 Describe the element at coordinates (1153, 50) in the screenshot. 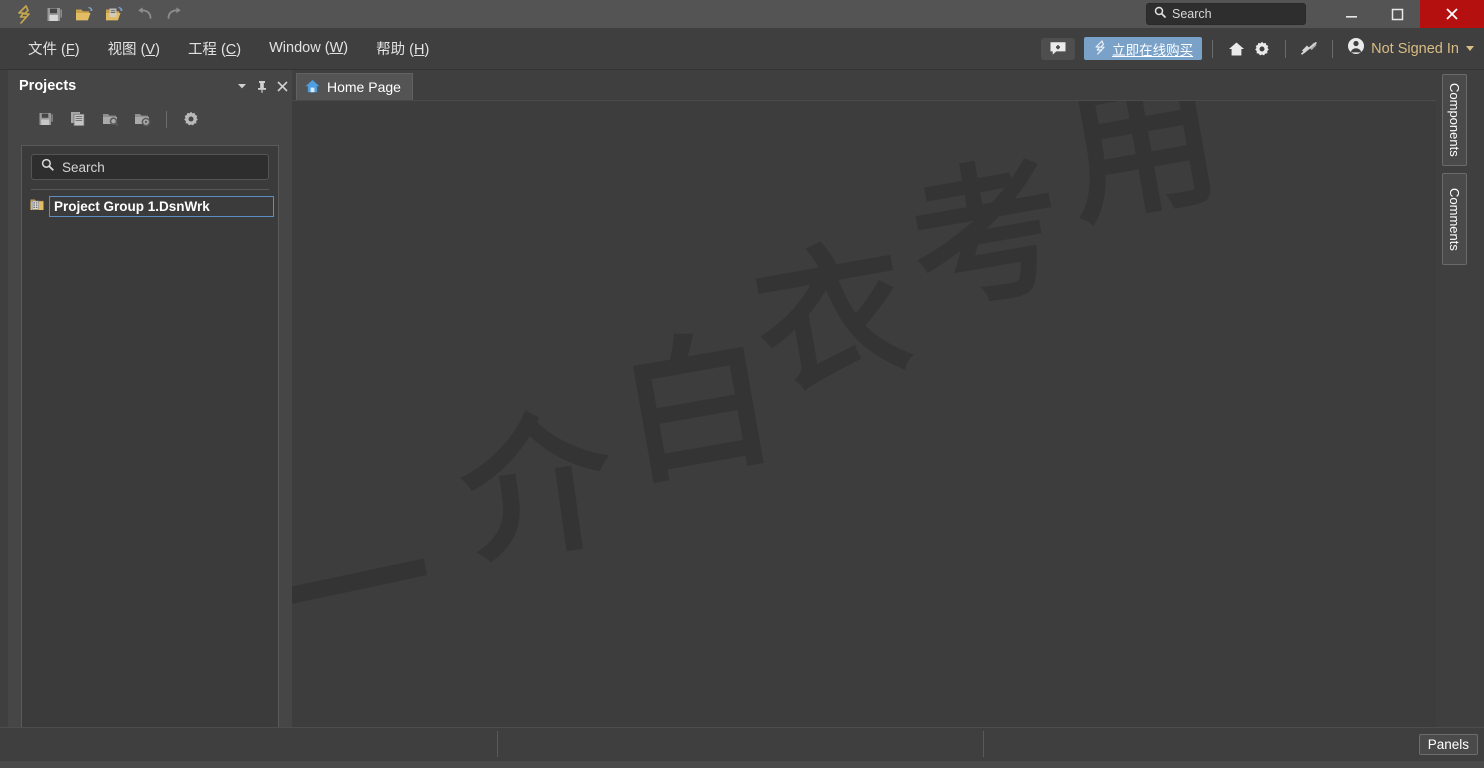

I see `buy-online-label: 立即在线购买` at that location.